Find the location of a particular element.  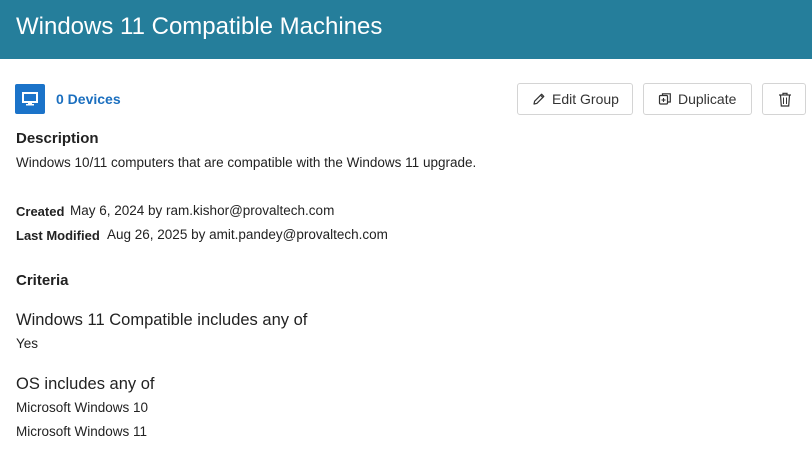

pencil-icon is located at coordinates (539, 101).